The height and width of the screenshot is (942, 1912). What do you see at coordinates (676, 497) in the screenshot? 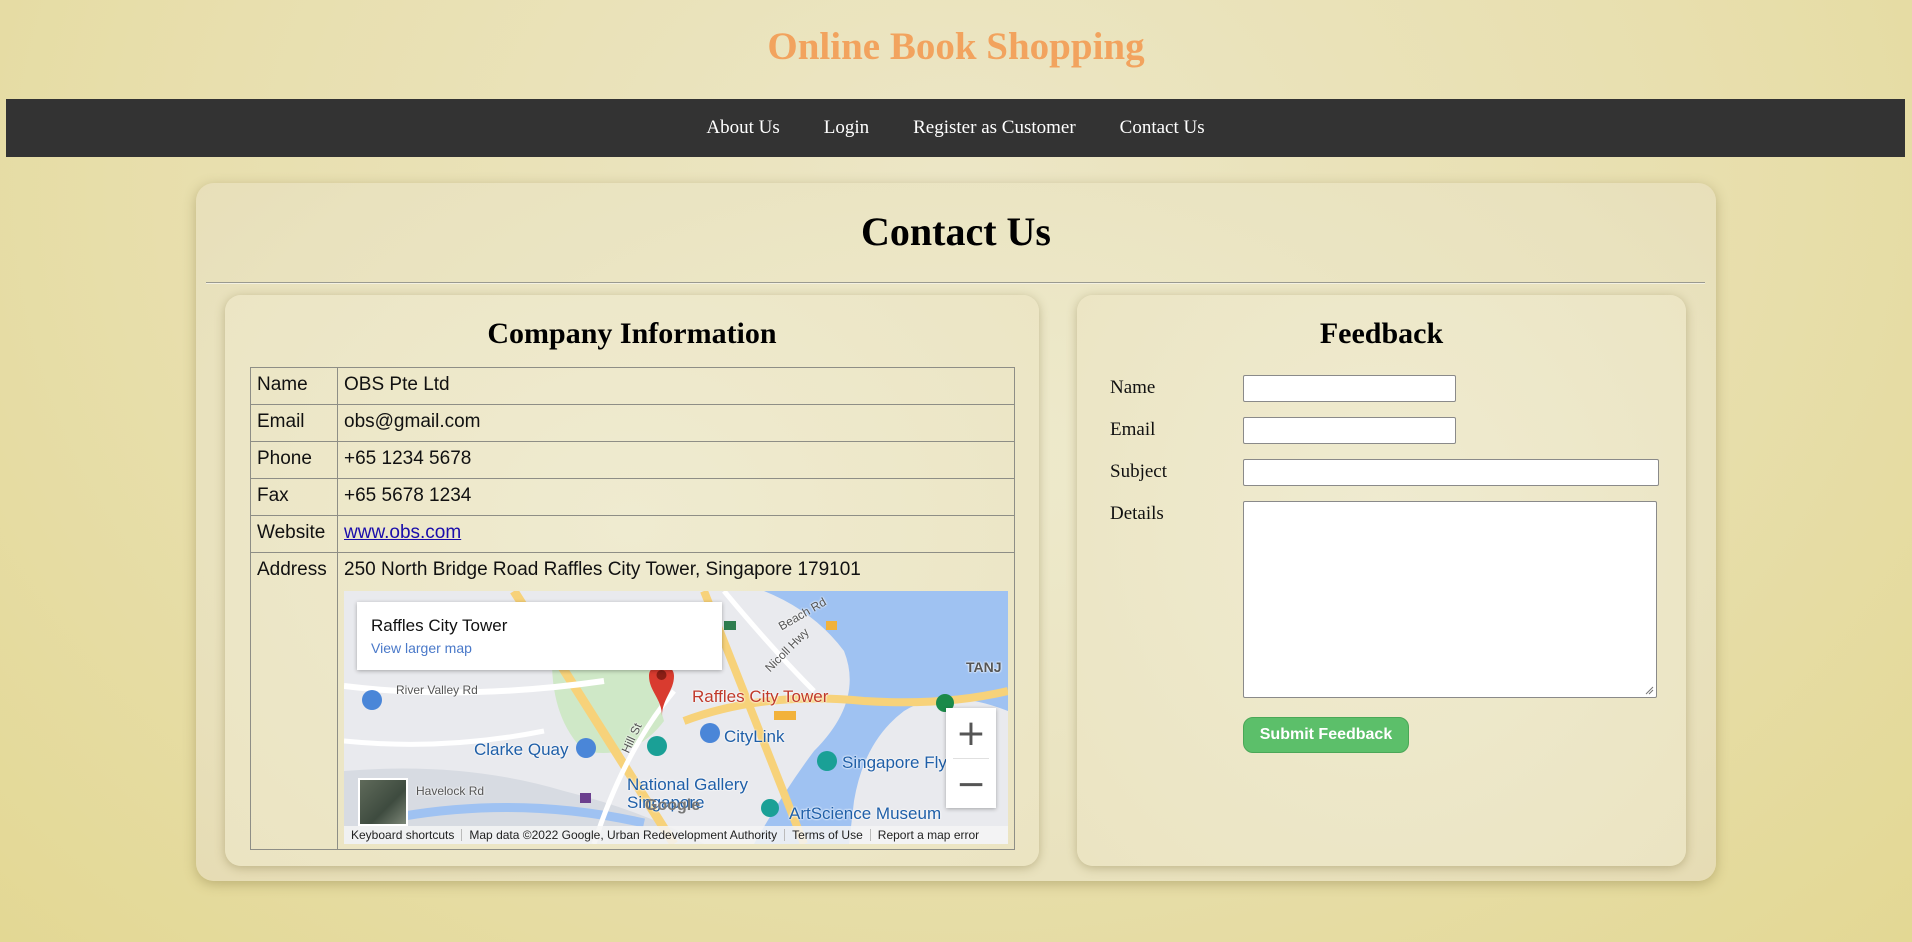
I see `company-fax-value: +65 5678 1234` at bounding box center [676, 497].